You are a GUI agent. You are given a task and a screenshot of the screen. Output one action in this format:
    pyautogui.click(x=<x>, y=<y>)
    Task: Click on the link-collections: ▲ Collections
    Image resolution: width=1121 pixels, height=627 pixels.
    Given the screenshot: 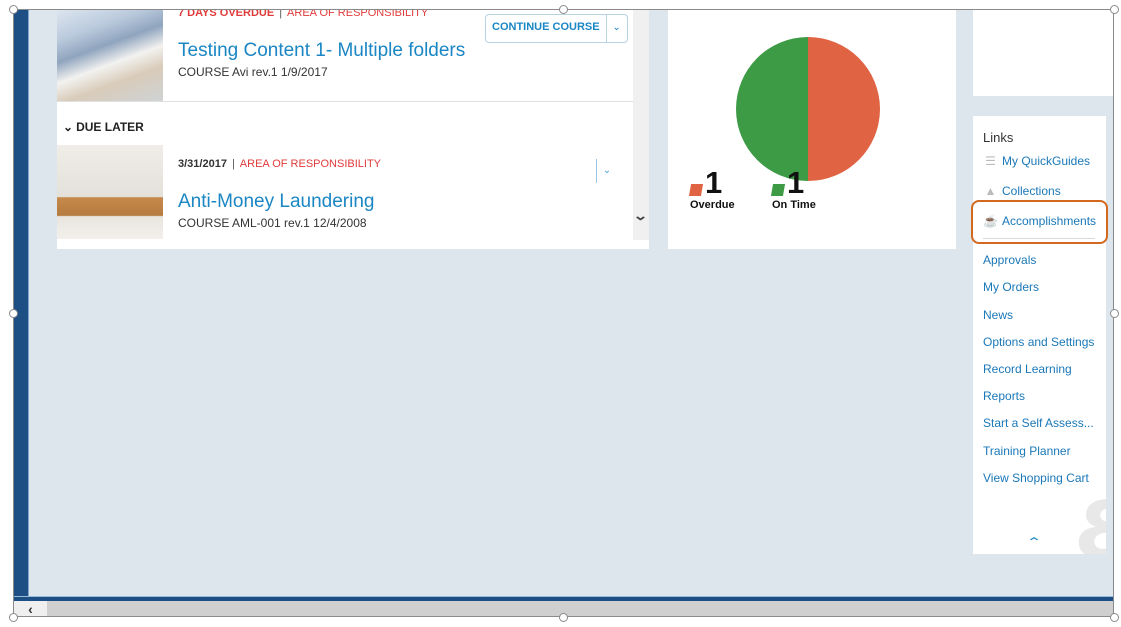 What is the action you would take?
    pyautogui.click(x=1022, y=191)
    